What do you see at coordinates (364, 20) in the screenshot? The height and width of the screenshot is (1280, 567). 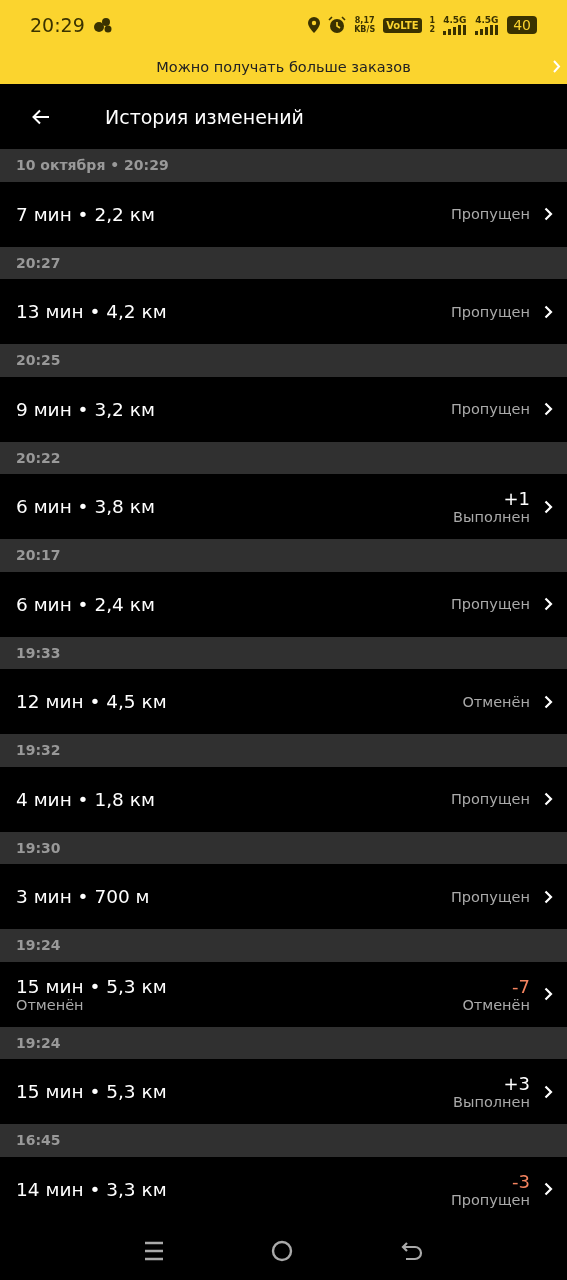 I see `net-speed: 8,17` at bounding box center [364, 20].